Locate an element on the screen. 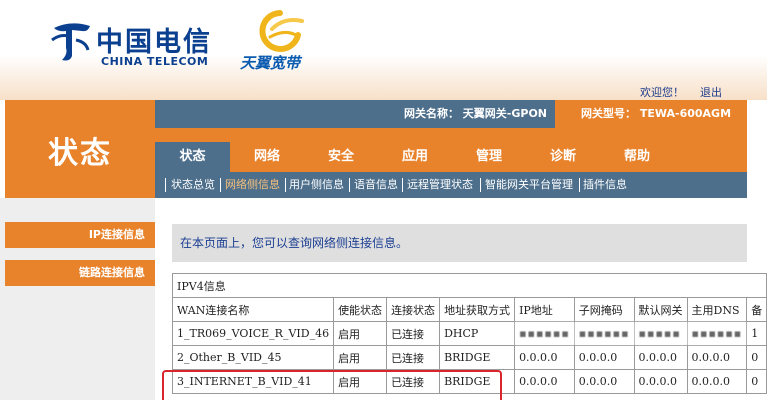 This screenshot has width=767, height=400. china-telecom-logo-icon is located at coordinates (70, 42).